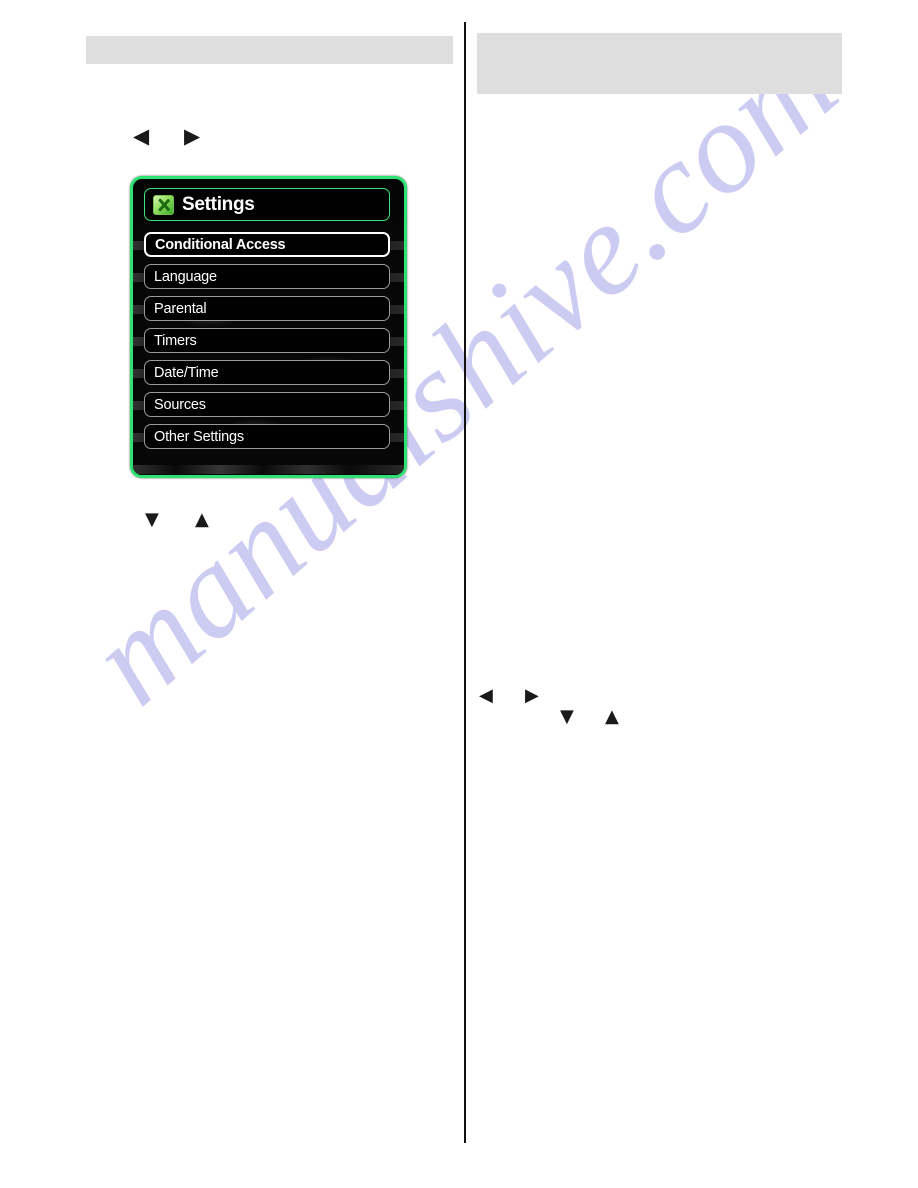 This screenshot has height=1188, width=918. What do you see at coordinates (267, 244) in the screenshot?
I see `menu-item-conditional-access: Conditional Access` at bounding box center [267, 244].